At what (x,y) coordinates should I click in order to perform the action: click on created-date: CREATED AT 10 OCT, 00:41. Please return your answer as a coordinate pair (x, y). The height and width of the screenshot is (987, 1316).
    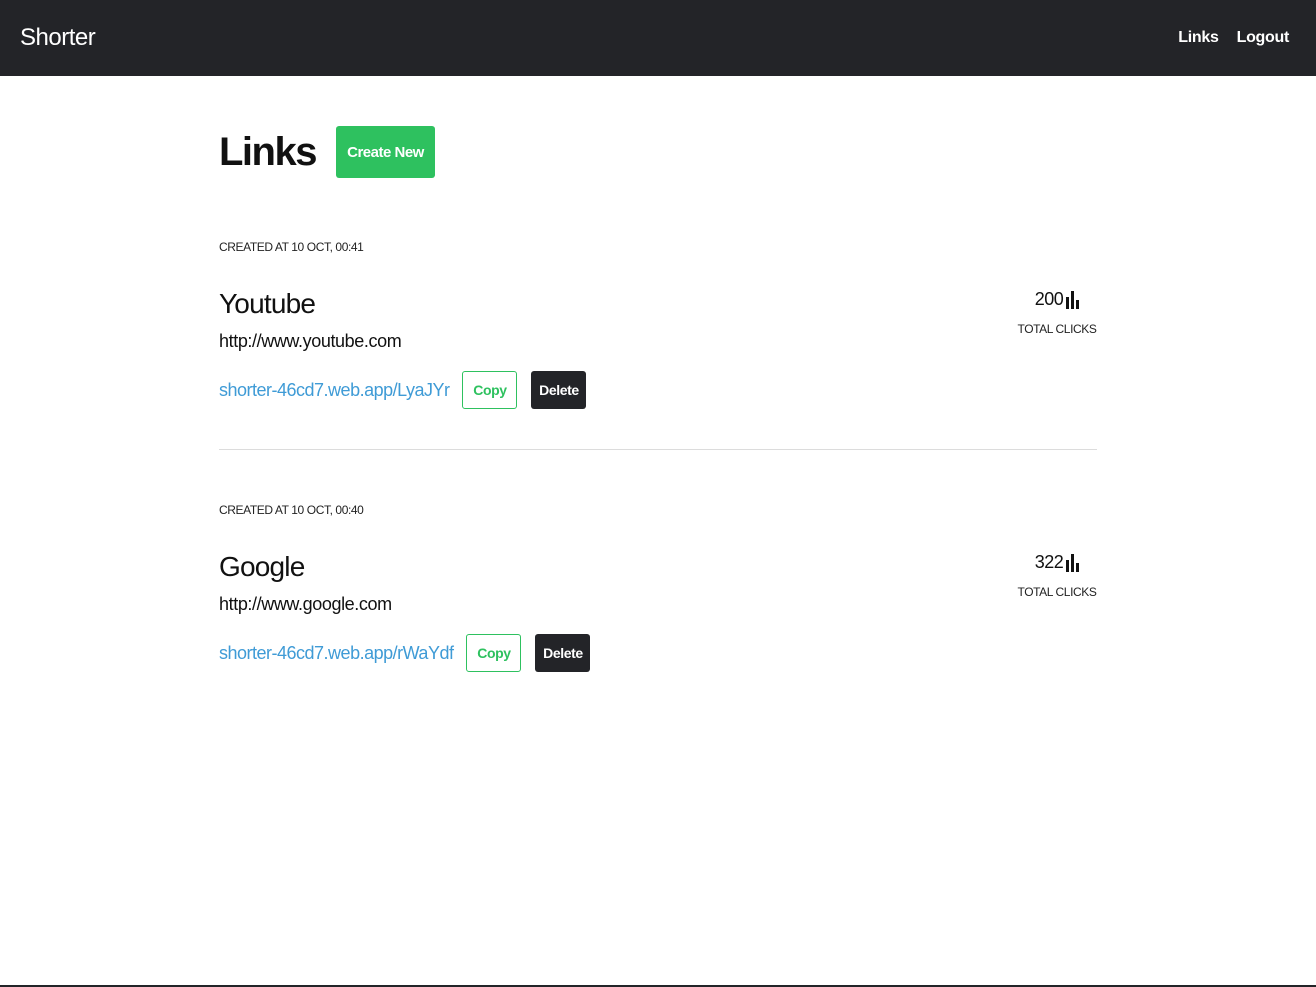
    Looking at the image, I should click on (291, 247).